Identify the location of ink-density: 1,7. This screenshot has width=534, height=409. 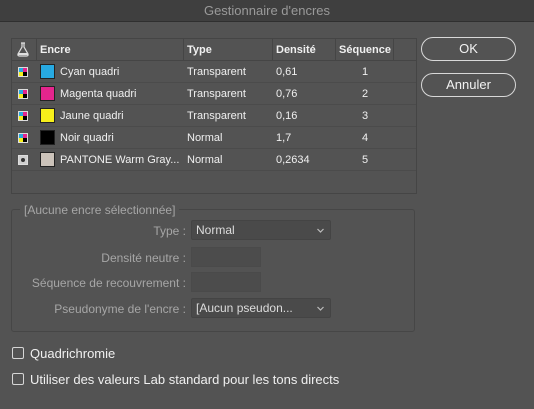
(284, 138).